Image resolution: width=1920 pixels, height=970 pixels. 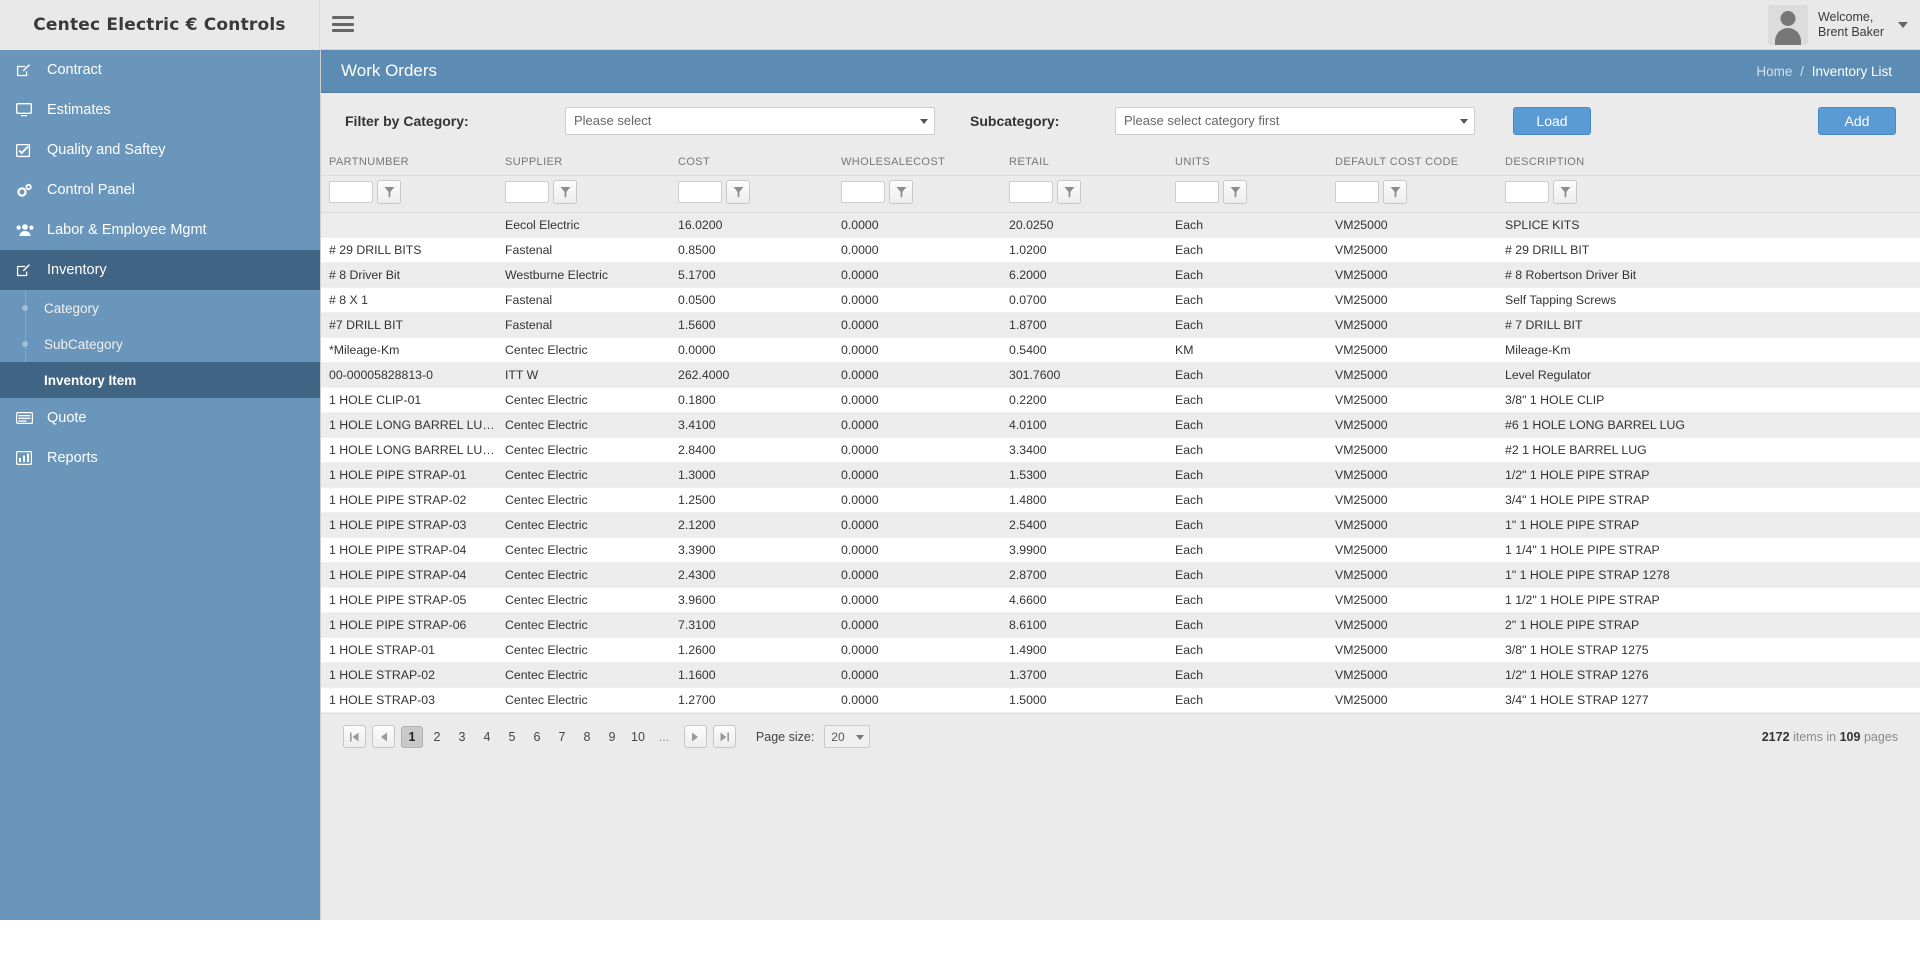 What do you see at coordinates (160, 344) in the screenshot?
I see `sidebar-item-subcategory: SubCategory` at bounding box center [160, 344].